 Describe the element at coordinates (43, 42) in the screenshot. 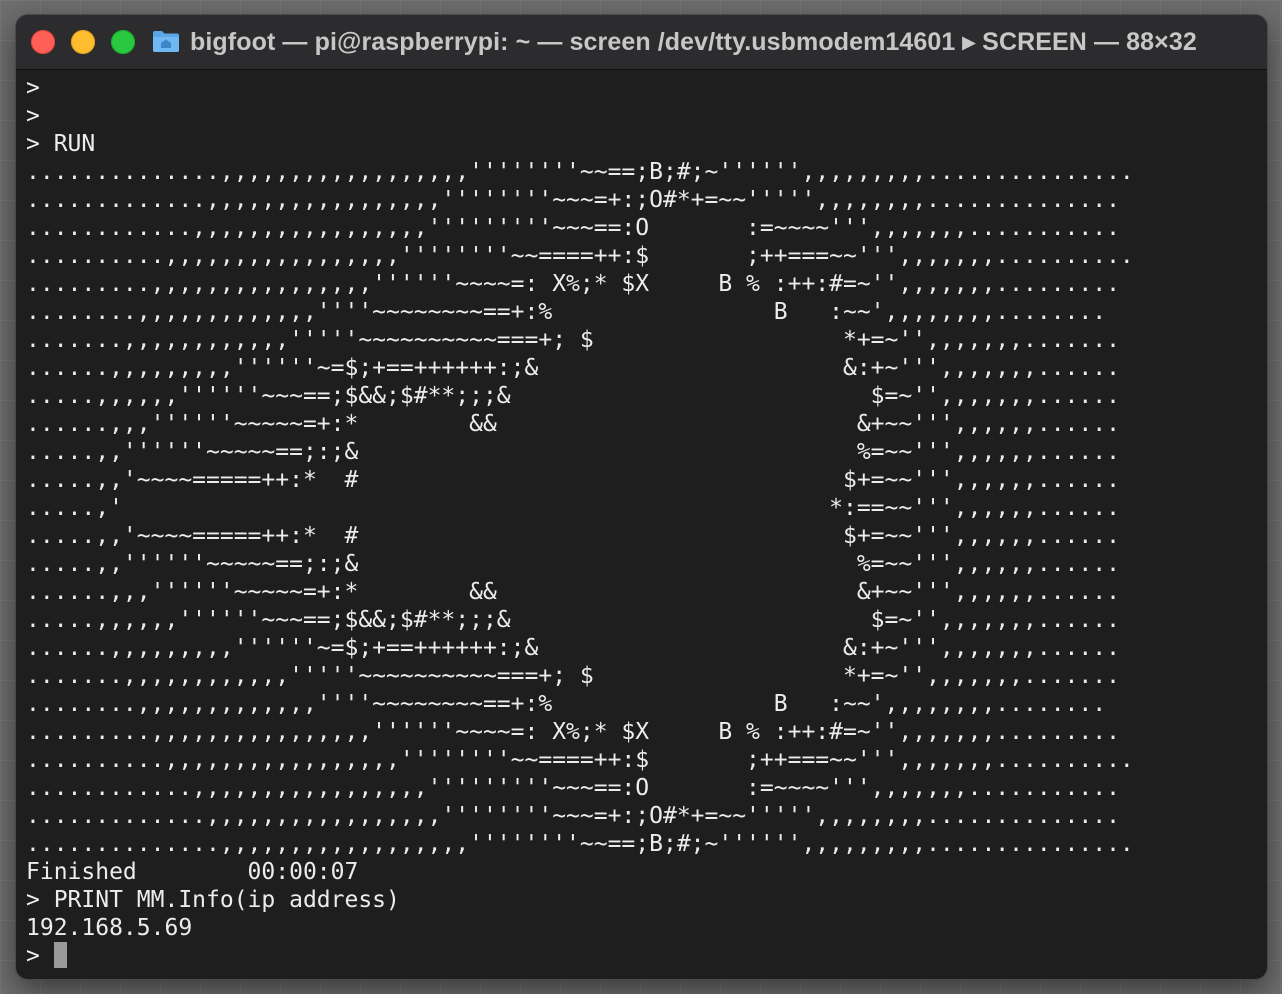

I see `close-button` at that location.